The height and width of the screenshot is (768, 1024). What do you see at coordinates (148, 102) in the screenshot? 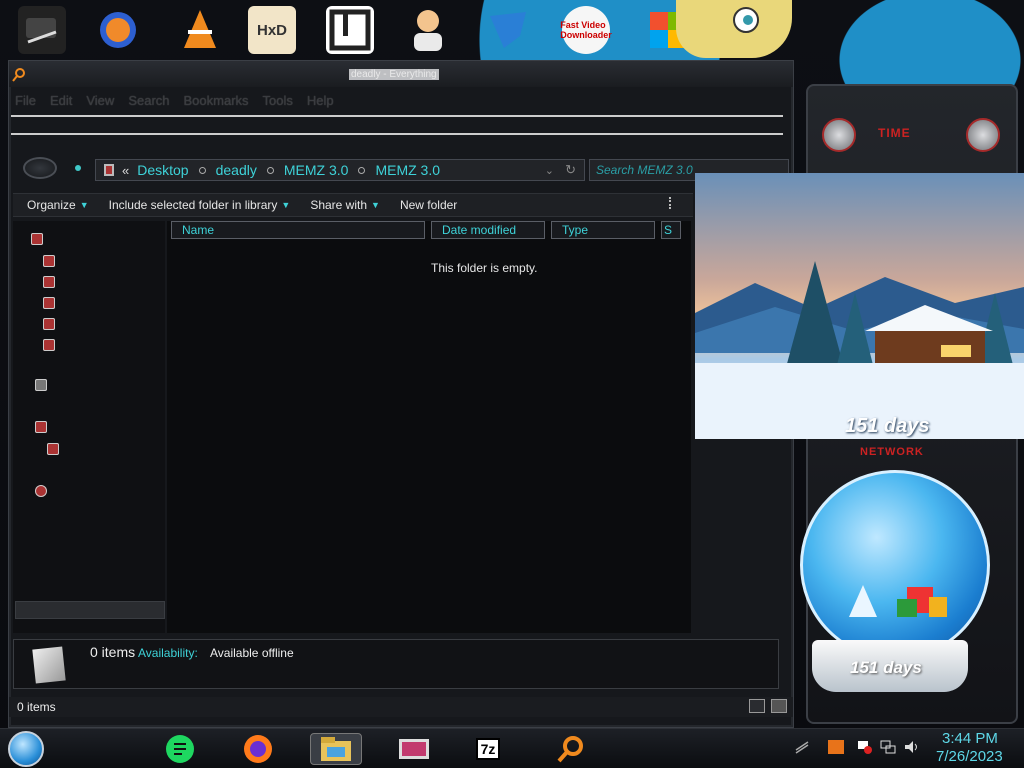
I see `menu-search: Search` at bounding box center [148, 102].